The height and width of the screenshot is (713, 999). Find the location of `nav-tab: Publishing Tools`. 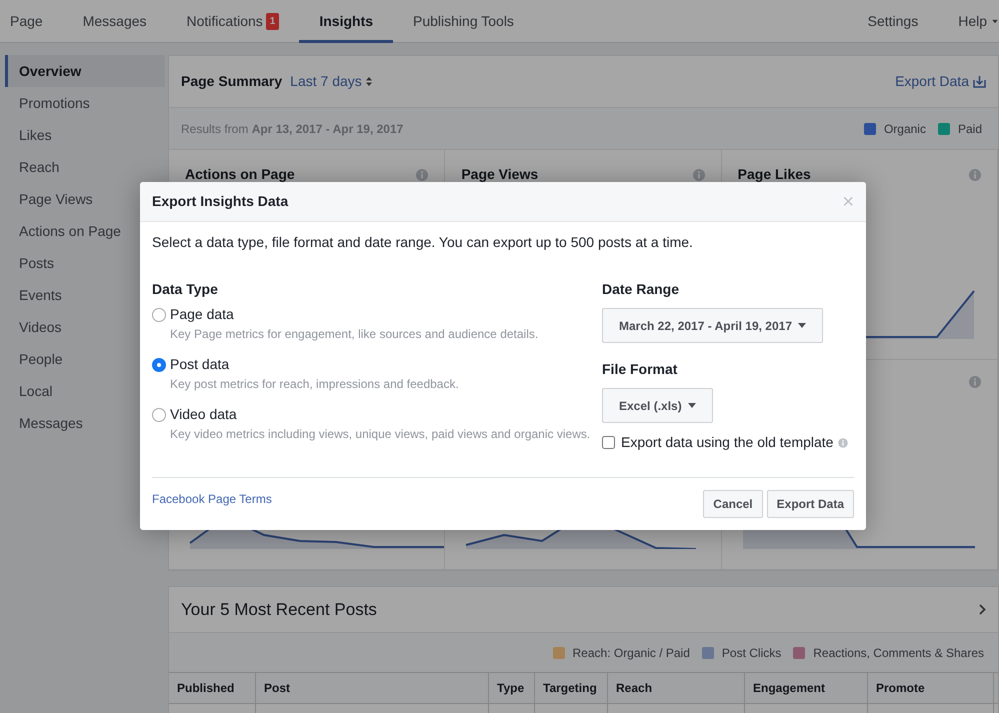

nav-tab: Publishing Tools is located at coordinates (463, 21).